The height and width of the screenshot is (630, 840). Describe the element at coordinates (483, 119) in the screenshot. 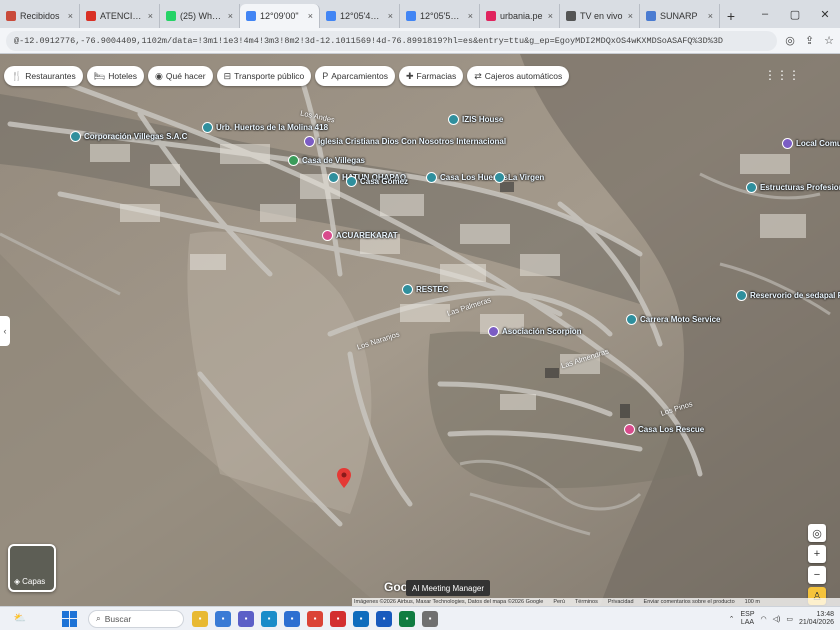

I see `poi-label: IZIS House` at that location.